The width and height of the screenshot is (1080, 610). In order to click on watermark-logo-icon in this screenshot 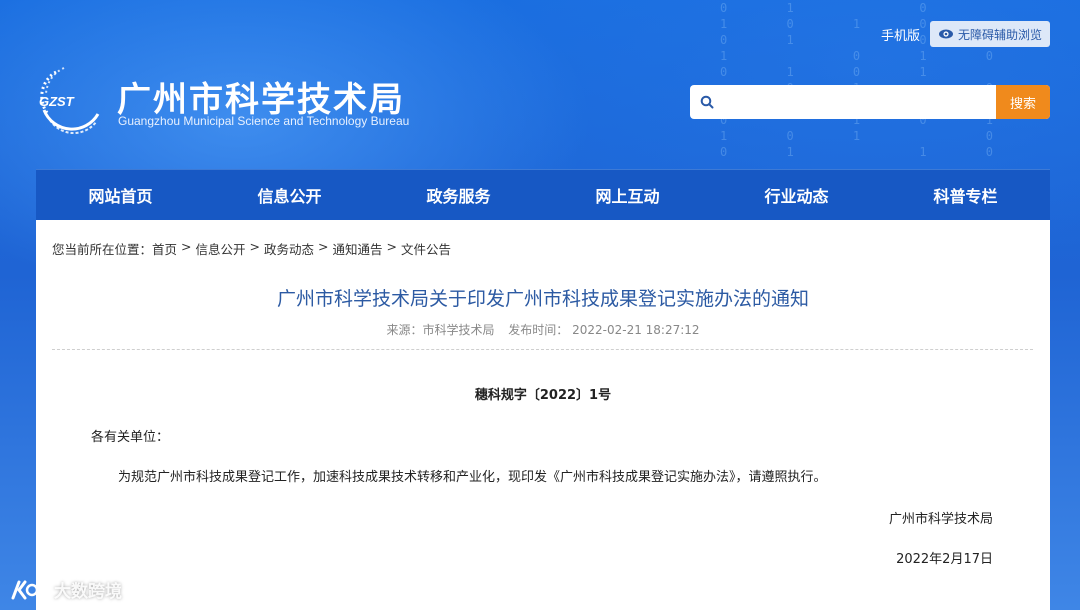, I will do `click(30, 589)`.